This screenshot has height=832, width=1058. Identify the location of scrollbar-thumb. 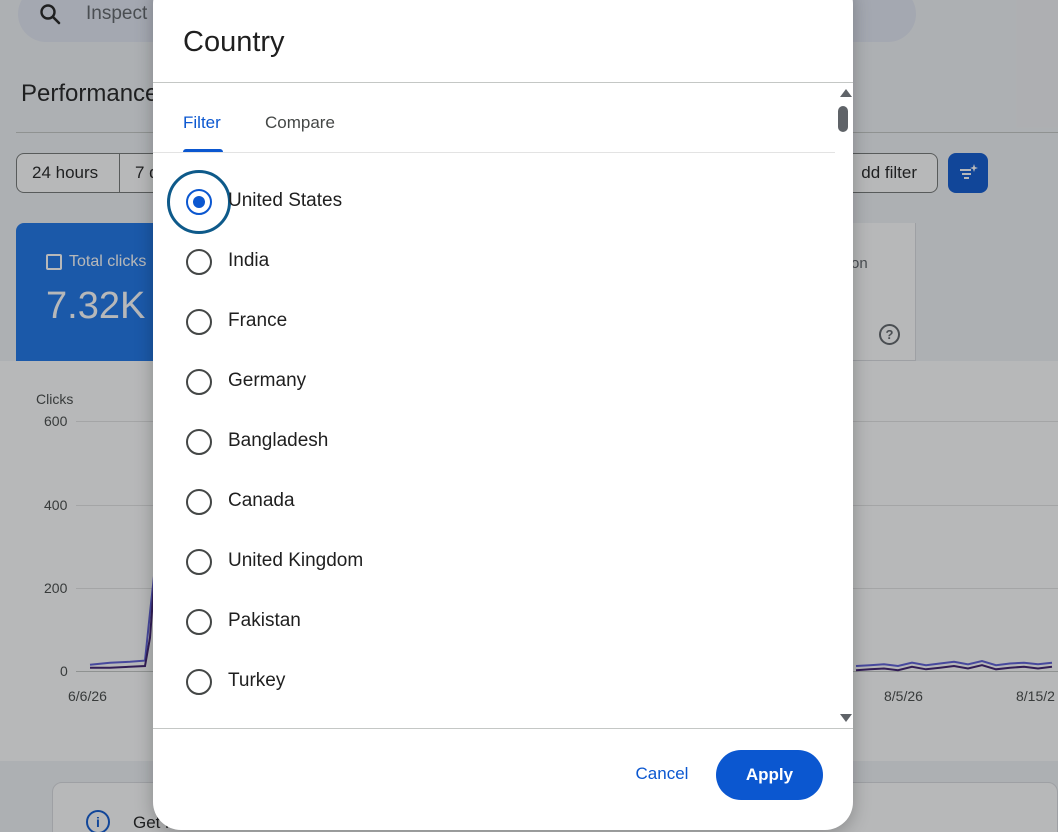
(843, 119).